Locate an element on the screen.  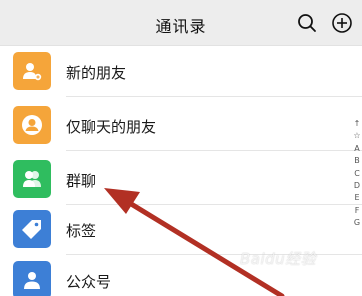
alphabet-index-bar: ↑ ☆ A B C D E F G is located at coordinates (357, 174).